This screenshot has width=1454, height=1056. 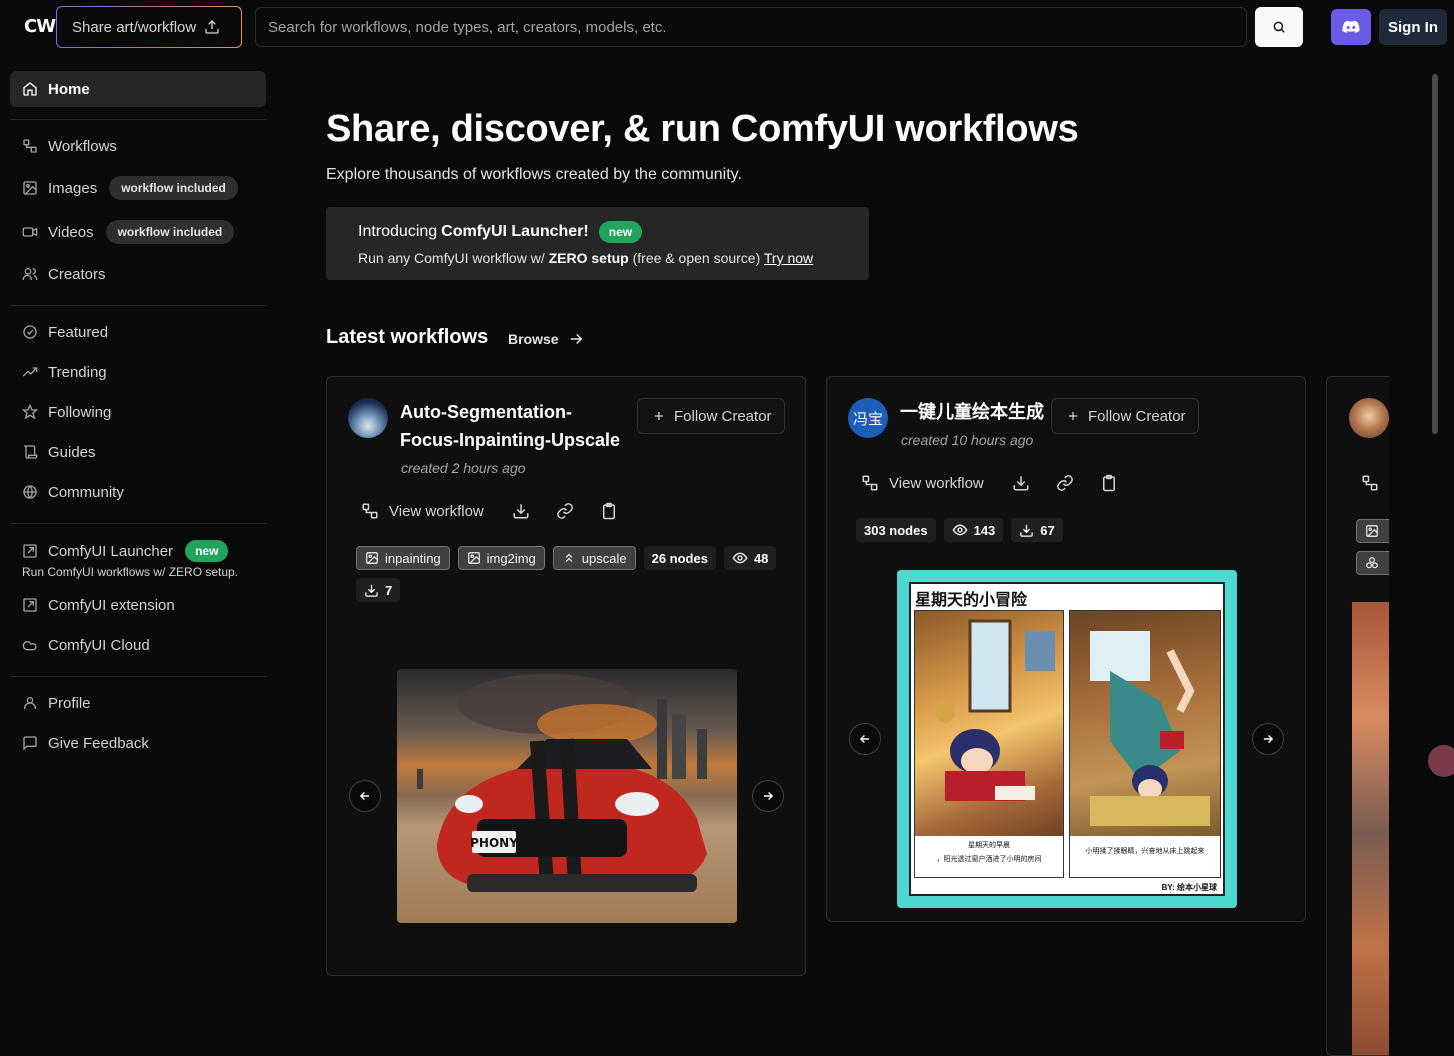 I want to click on discord-button, so click(x=1351, y=27).